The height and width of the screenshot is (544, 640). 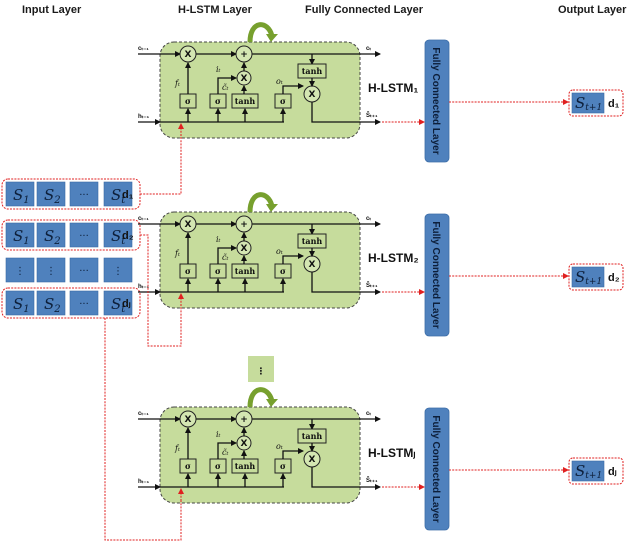 What do you see at coordinates (614, 104) in the screenshot?
I see `output-label: d₁` at bounding box center [614, 104].